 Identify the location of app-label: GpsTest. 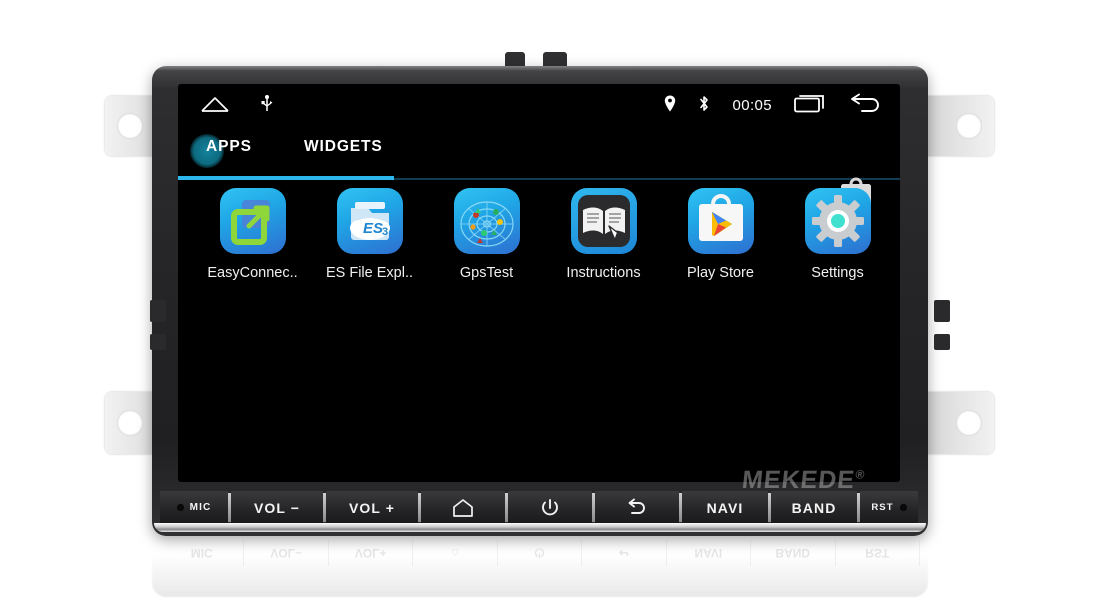
(486, 273).